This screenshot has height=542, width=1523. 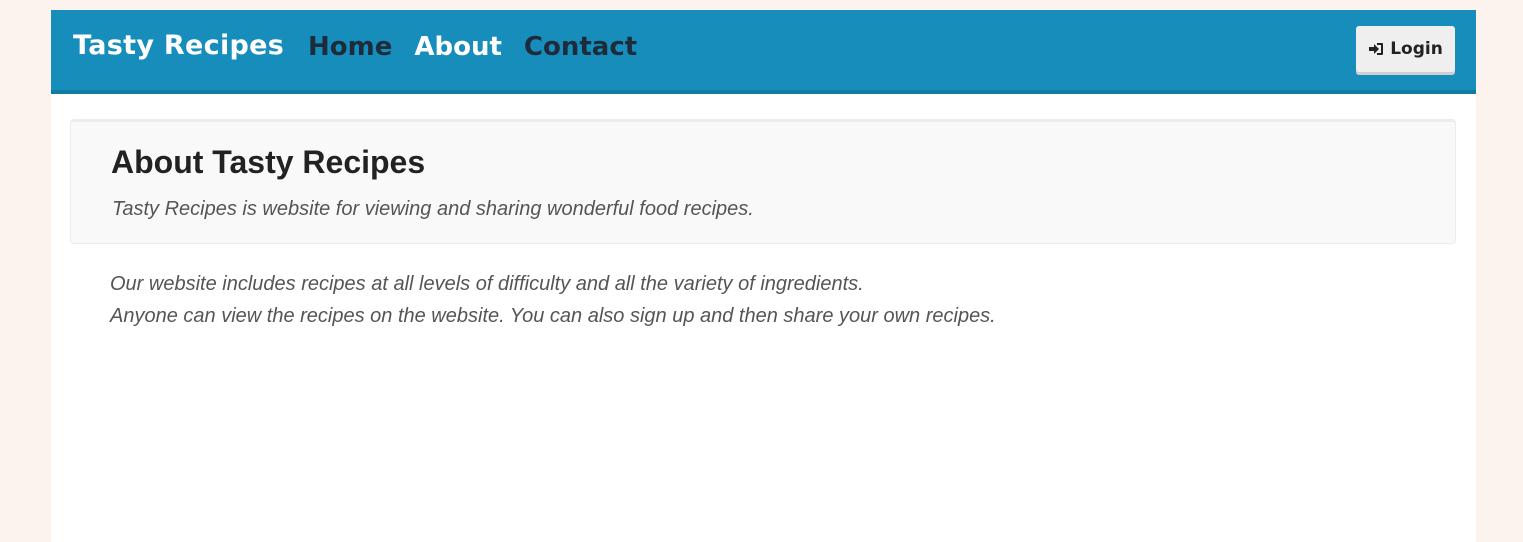 I want to click on nav-links: Home About Contact, so click(x=472, y=47).